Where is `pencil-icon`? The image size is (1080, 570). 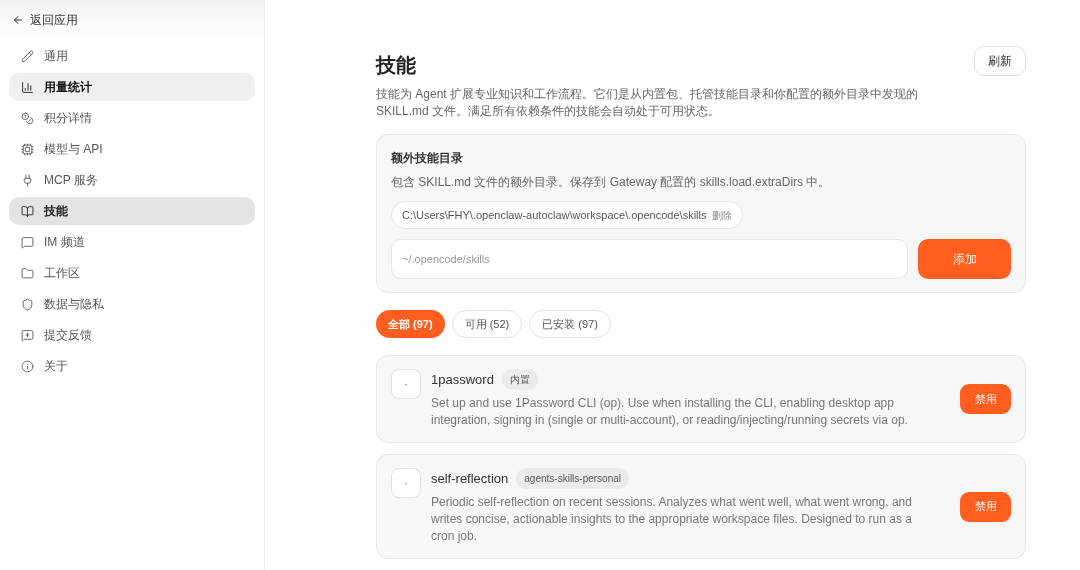
pencil-icon is located at coordinates (27, 56).